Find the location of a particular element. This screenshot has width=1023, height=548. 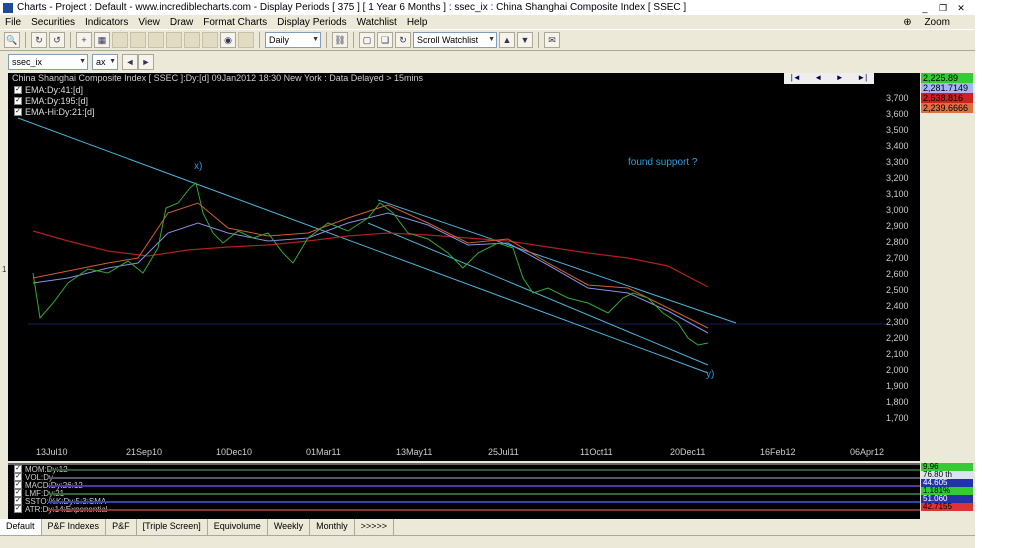

y-tick: 1,900 is located at coordinates (897, 386).